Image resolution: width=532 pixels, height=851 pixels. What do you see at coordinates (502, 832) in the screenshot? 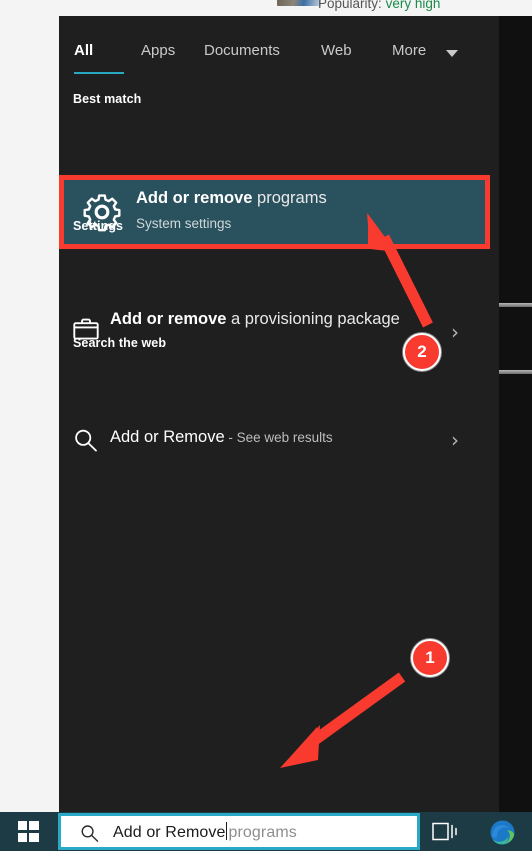
I see `microsoft-edge-icon` at bounding box center [502, 832].